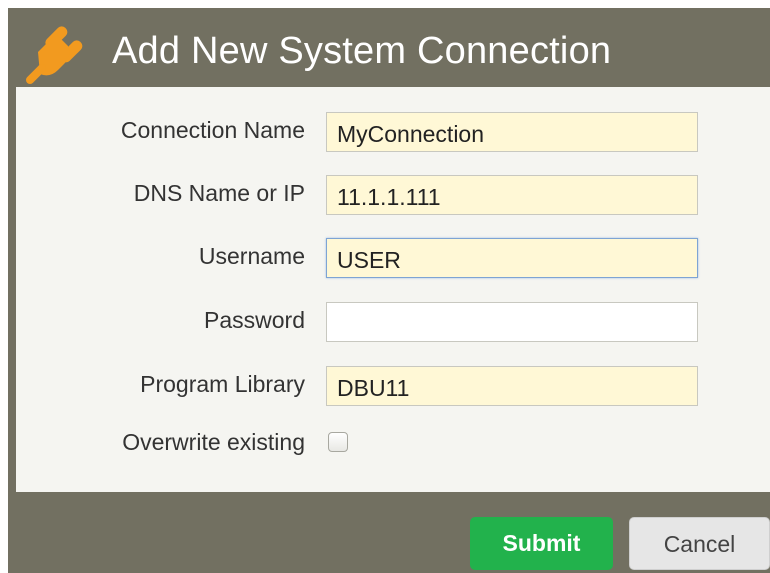 This screenshot has width=770, height=573. I want to click on password-label: Password, so click(254, 320).